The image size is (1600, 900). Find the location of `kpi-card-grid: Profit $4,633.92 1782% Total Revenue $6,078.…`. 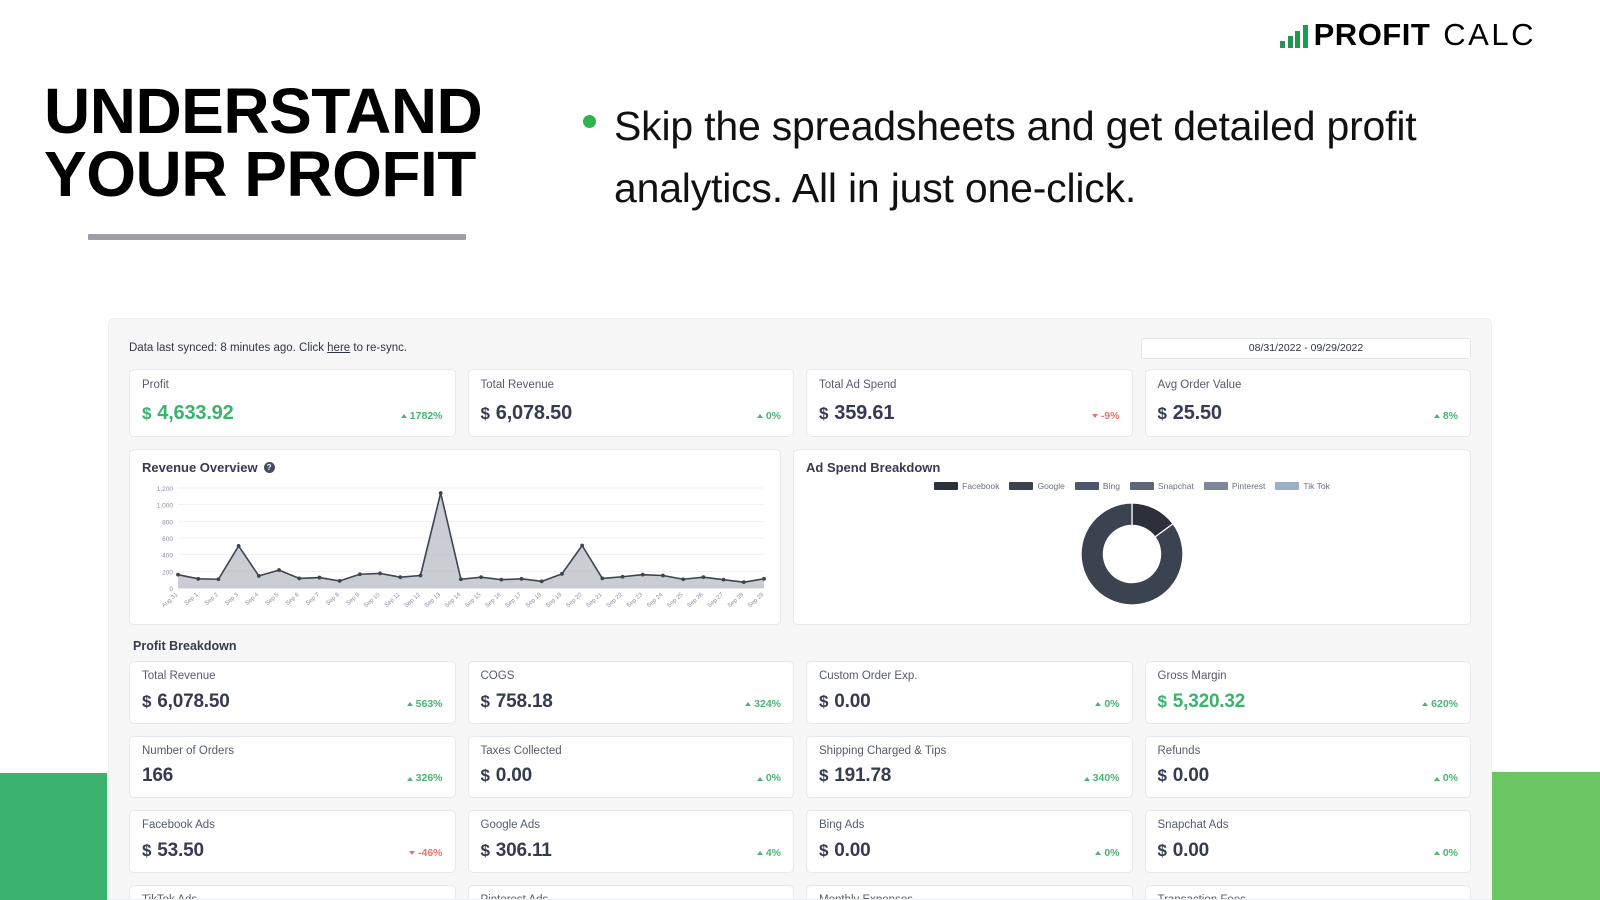

kpi-card-grid: Profit $4,633.92 1782% Total Revenue $6,078.… is located at coordinates (800, 403).